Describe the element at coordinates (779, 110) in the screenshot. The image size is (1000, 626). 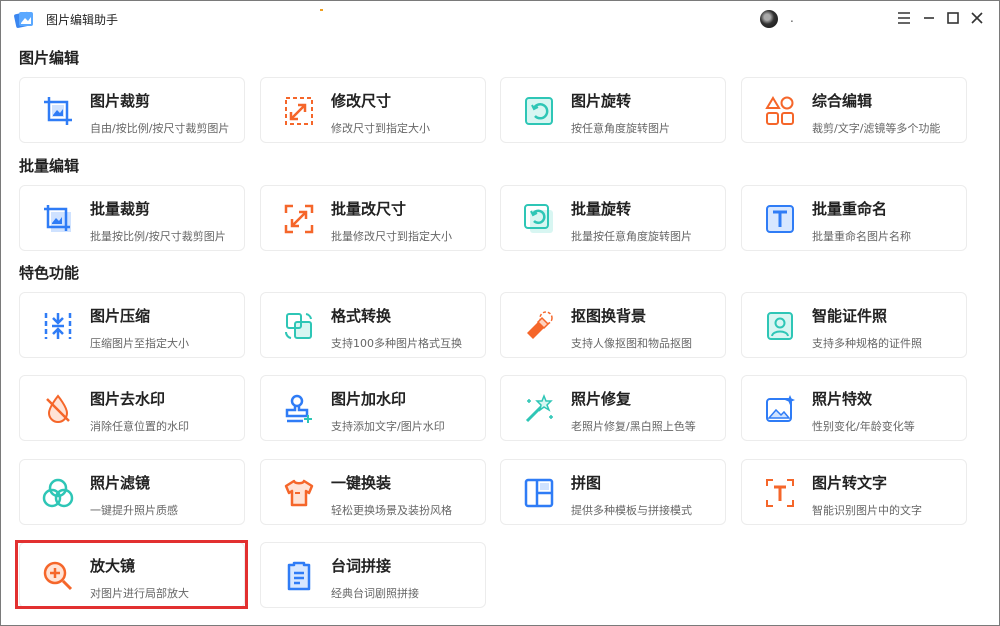
I see `shapes-icon` at that location.